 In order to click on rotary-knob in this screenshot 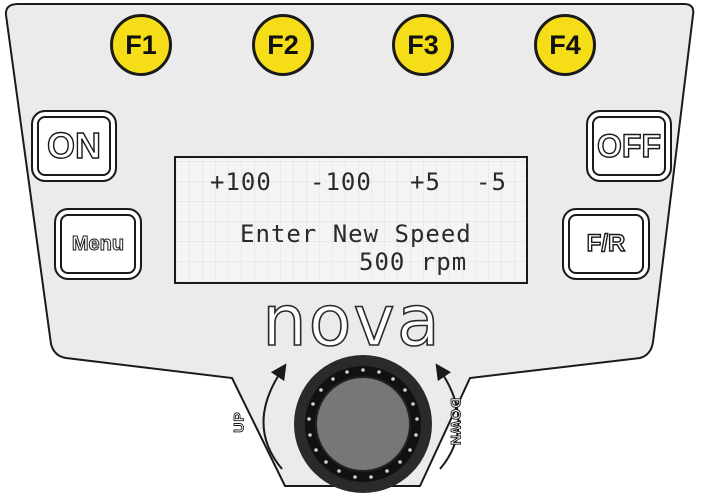, I will do `click(363, 424)`.